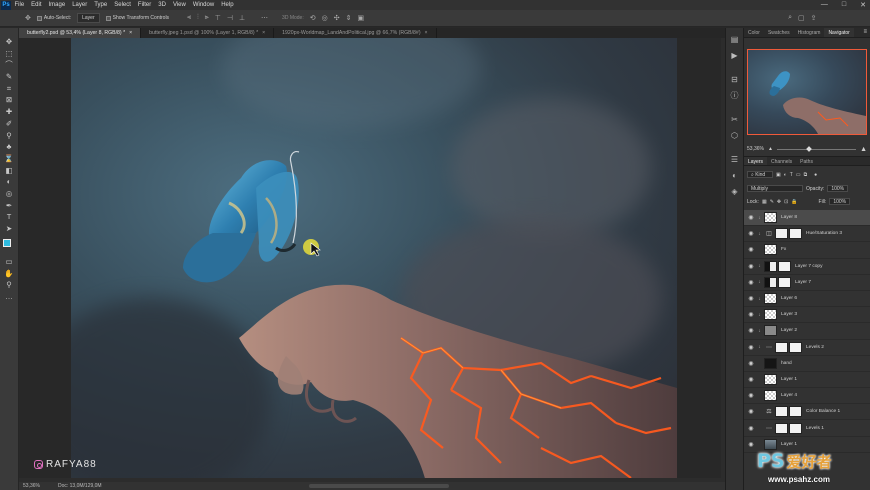 This screenshot has width=870, height=490. What do you see at coordinates (9, 89) in the screenshot?
I see `tool-icon-4: ⌗` at bounding box center [9, 89].